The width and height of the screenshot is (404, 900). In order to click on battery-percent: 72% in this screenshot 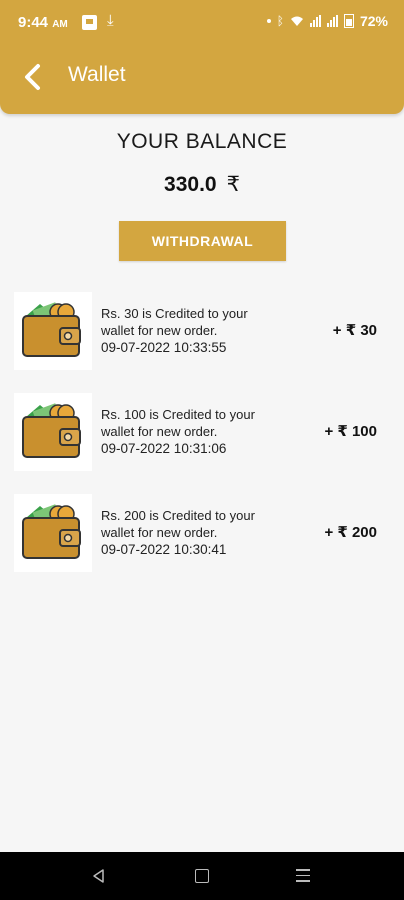, I will do `click(373, 21)`.